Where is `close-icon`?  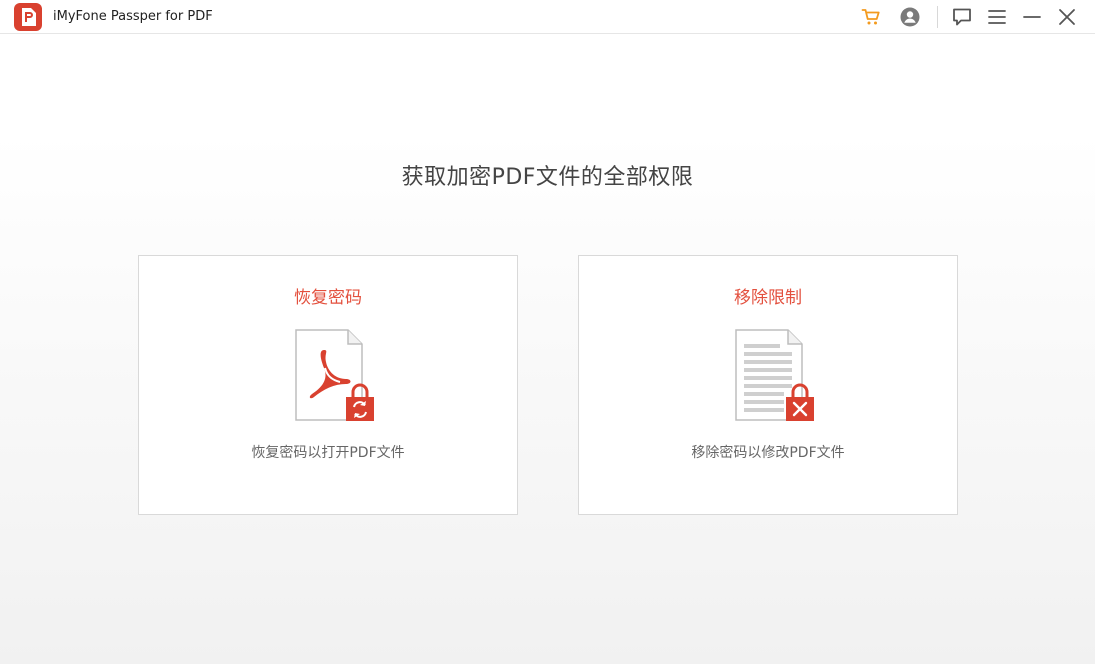
close-icon is located at coordinates (1067, 17).